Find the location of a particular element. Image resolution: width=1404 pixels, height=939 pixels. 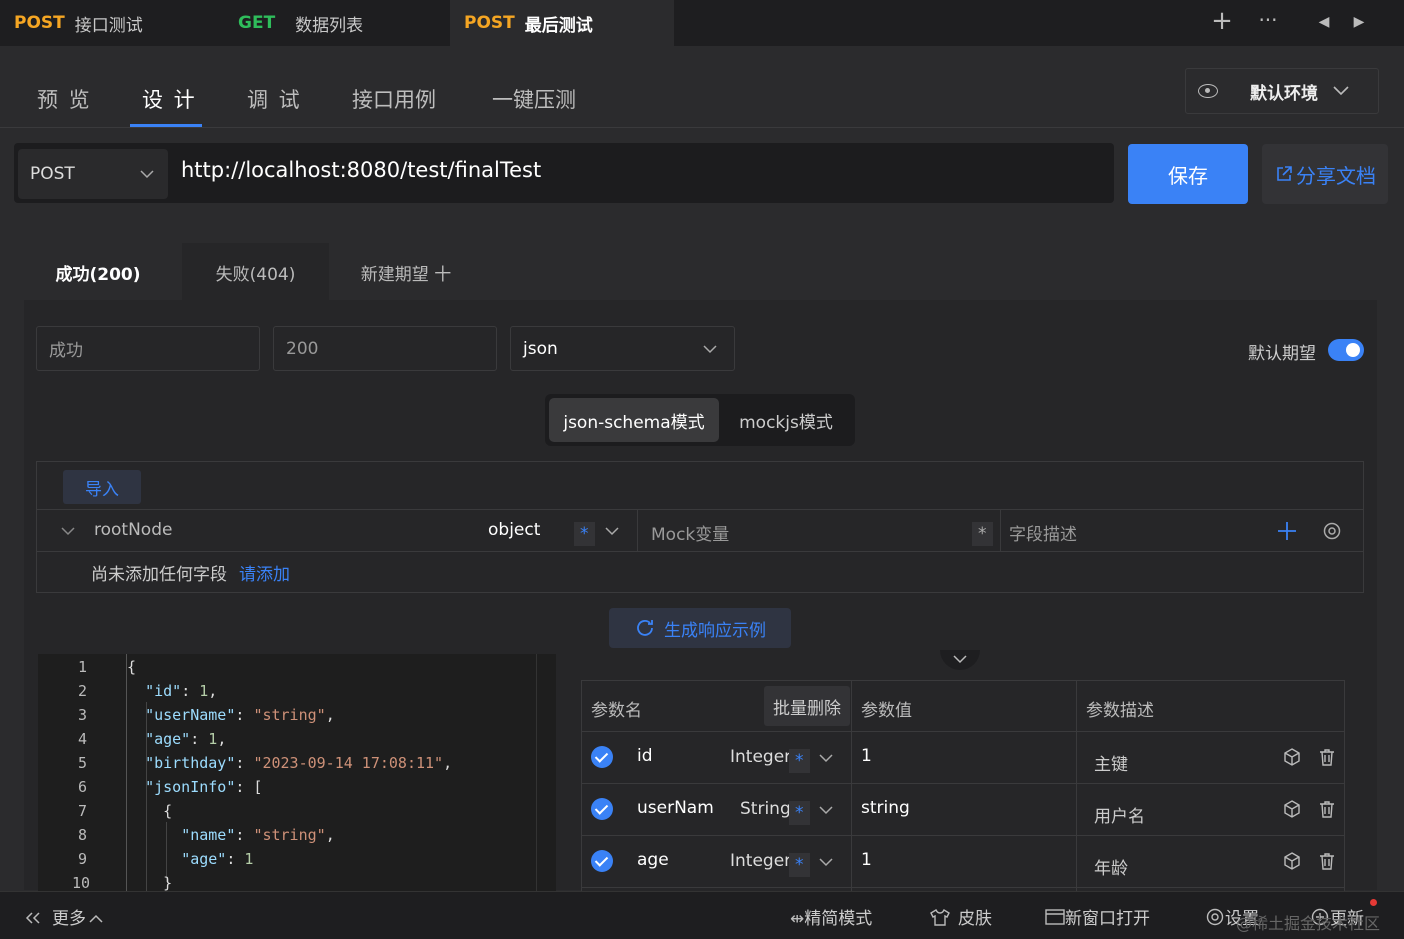

tab-post-final-test: POST 最后测试 is located at coordinates (562, 23).